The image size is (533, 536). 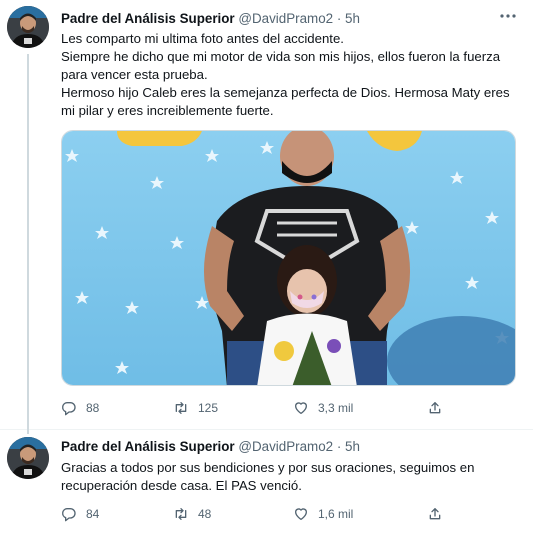 What do you see at coordinates (271, 514) in the screenshot?
I see `tweet-actions: 84 48 1,6 mil` at bounding box center [271, 514].